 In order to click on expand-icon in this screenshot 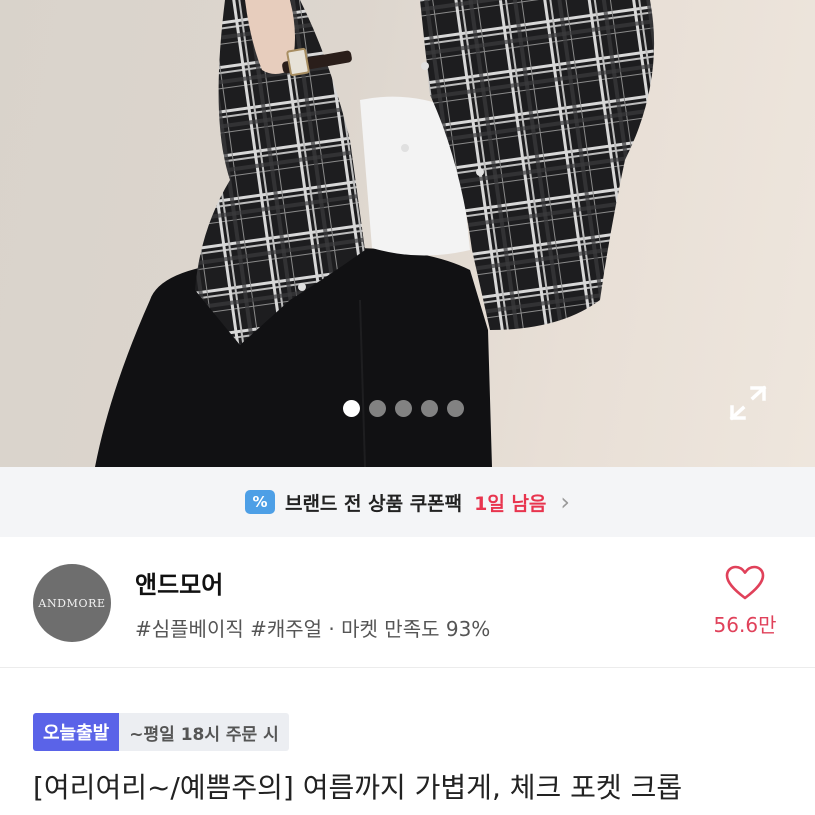, I will do `click(748, 403)`.